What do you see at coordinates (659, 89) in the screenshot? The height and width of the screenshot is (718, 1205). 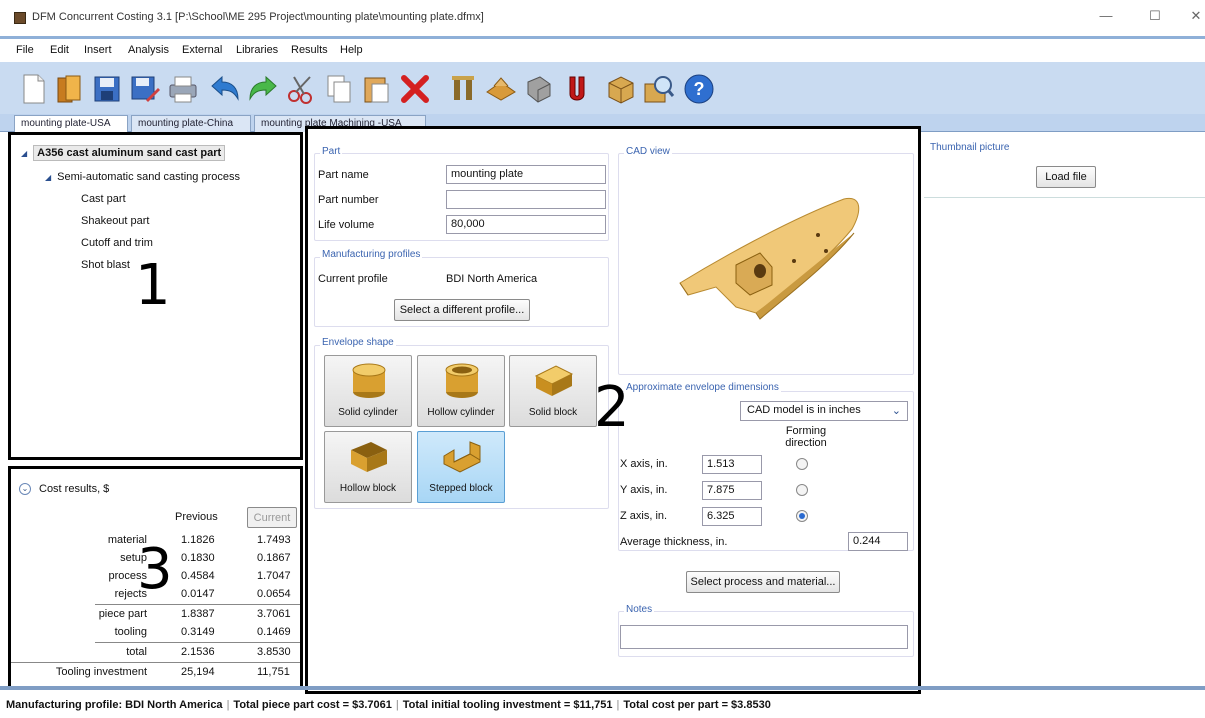 I see `zoom-icon` at bounding box center [659, 89].